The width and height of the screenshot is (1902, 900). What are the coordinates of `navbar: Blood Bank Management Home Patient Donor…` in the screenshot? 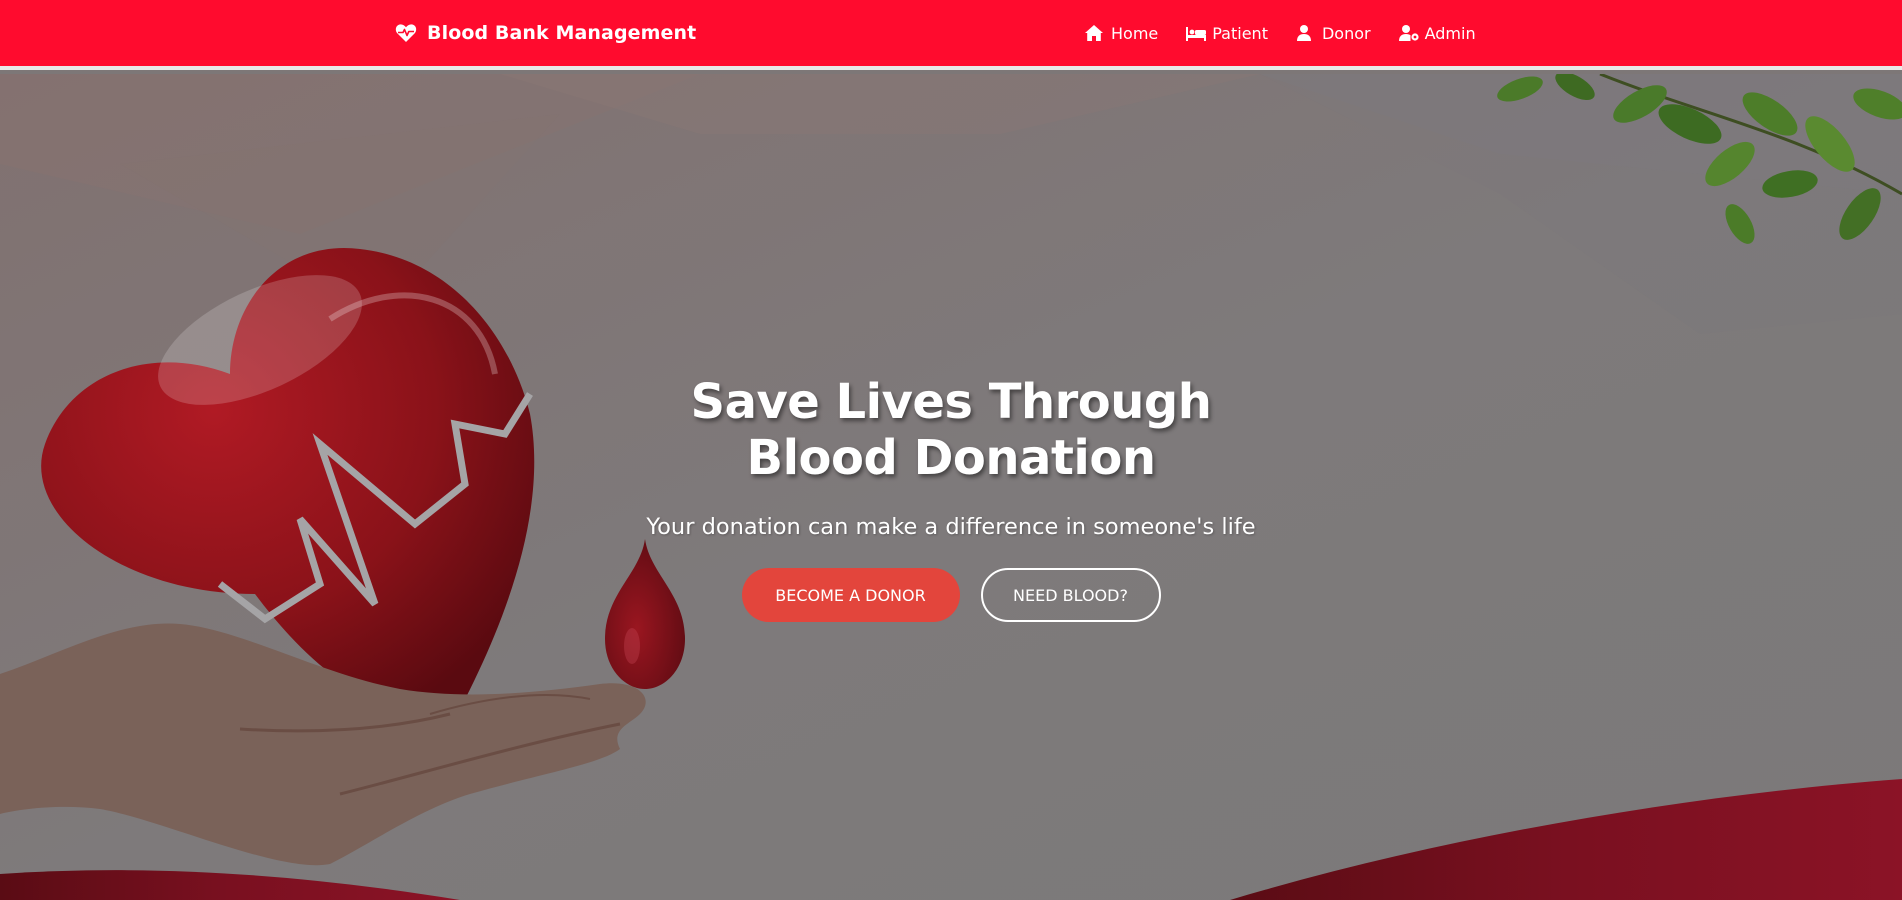 It's located at (951, 35).